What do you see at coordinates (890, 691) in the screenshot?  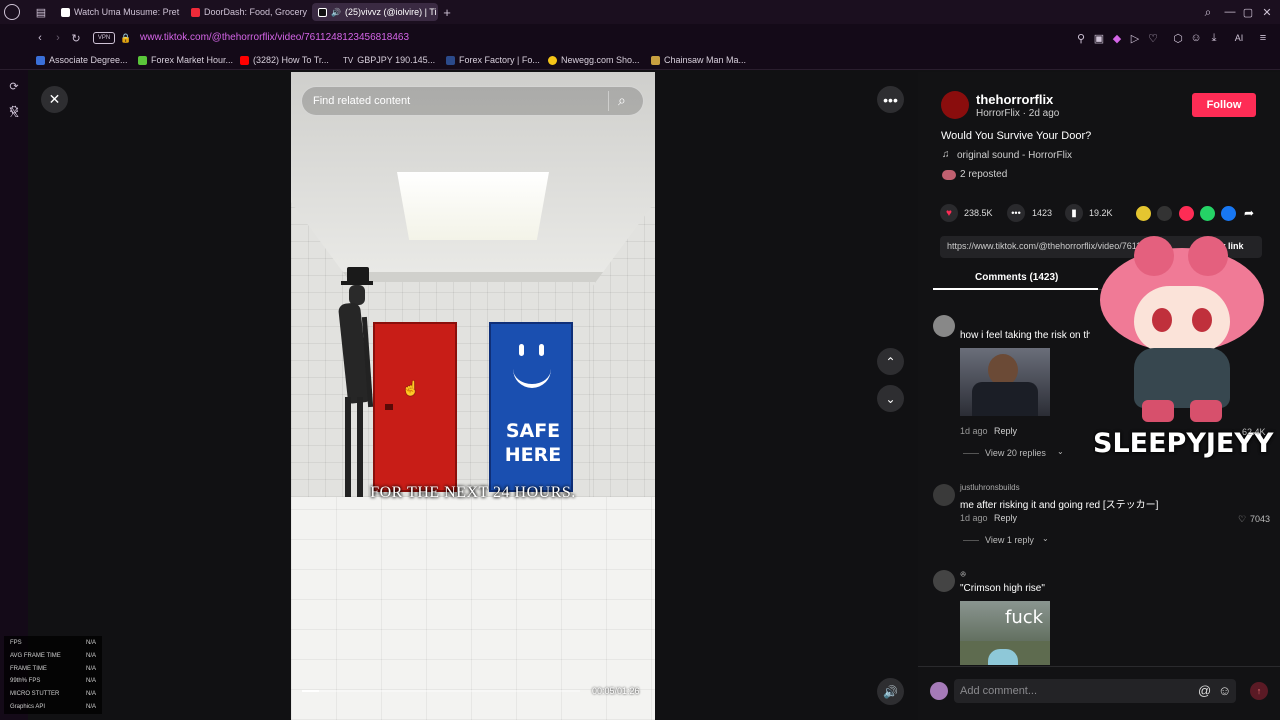 I see `volume-button: 🔊` at bounding box center [890, 691].